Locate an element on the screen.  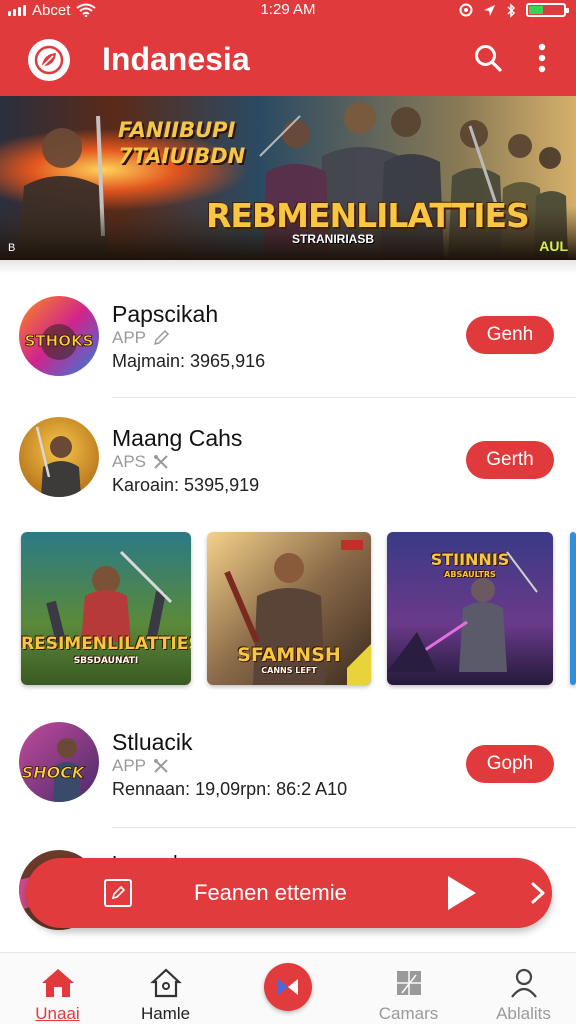
search-icon is located at coordinates (488, 58).